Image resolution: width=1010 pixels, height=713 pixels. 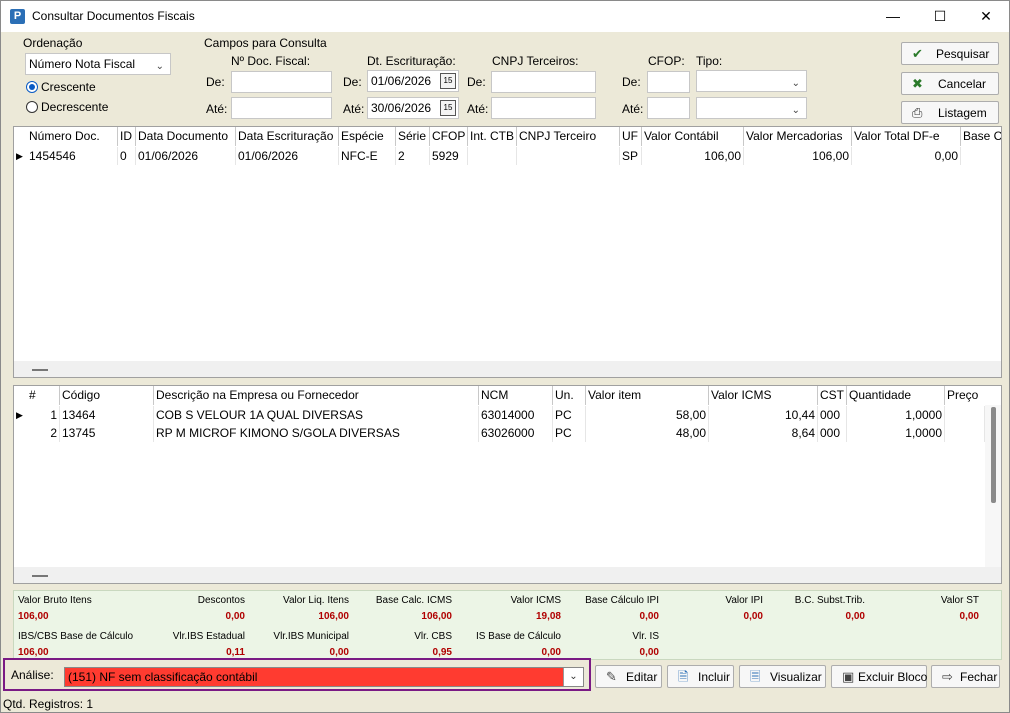 I want to click on radio-crescente-label: Crescente, so click(x=68, y=87).